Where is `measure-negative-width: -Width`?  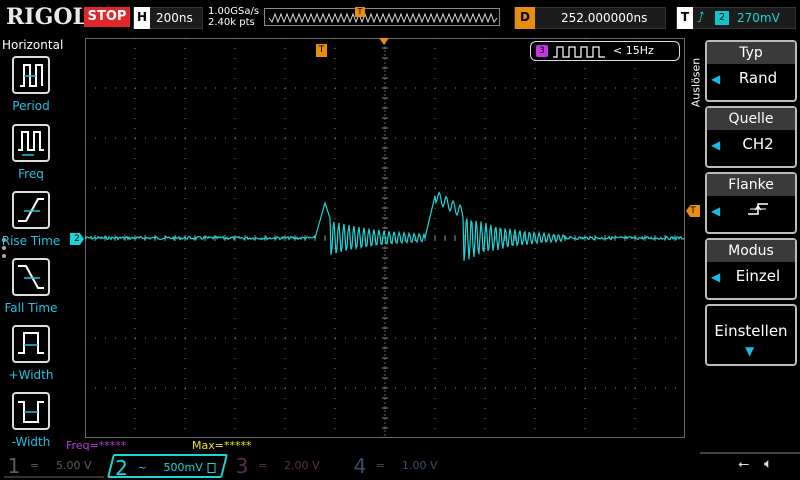
measure-negative-width: -Width is located at coordinates (31, 424).